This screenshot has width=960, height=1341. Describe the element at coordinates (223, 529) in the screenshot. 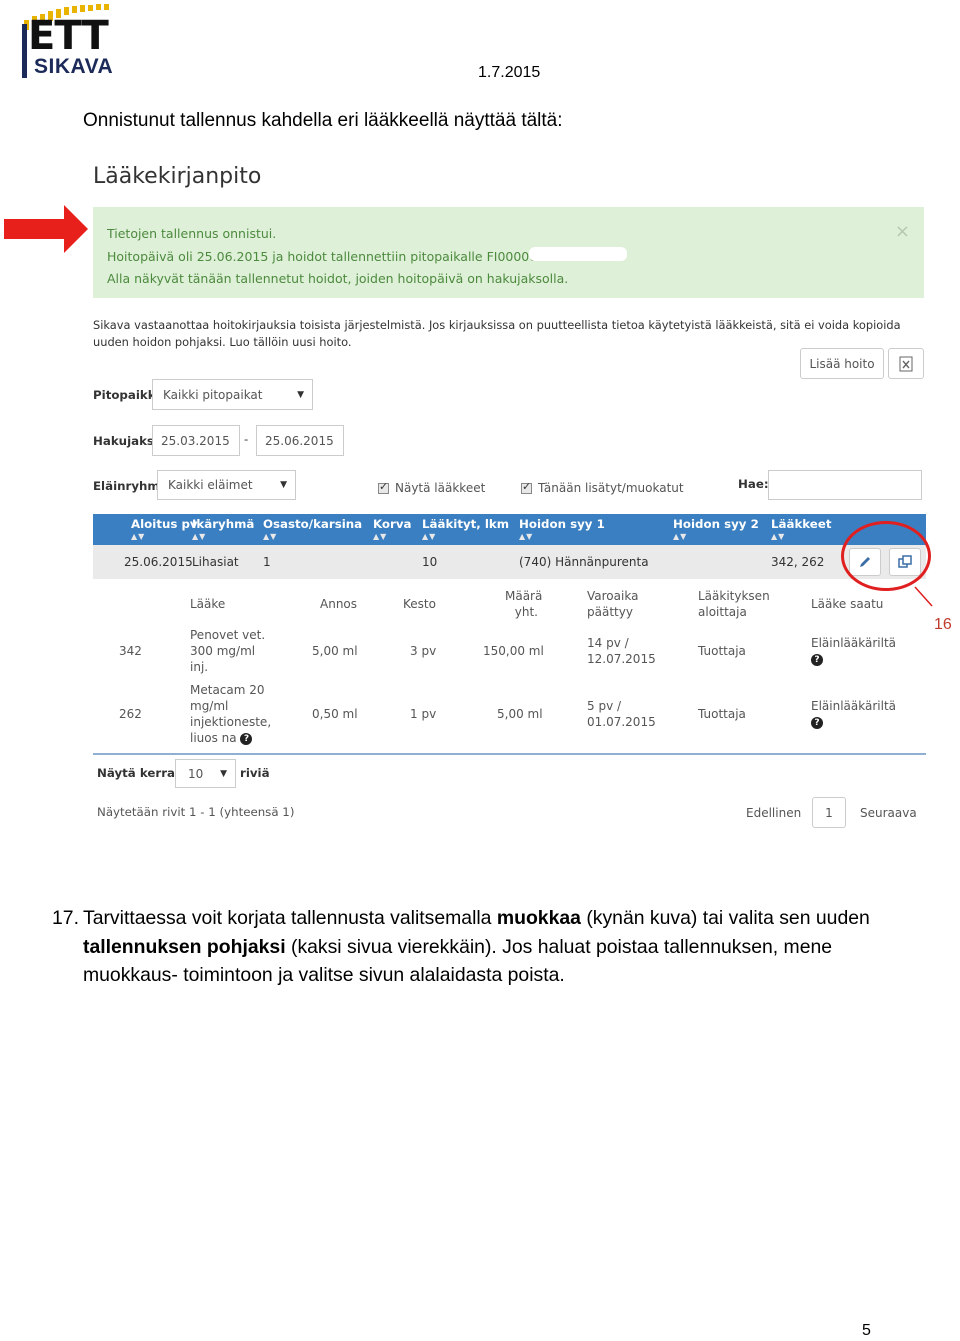

I see `col-ikaryhma: Ikäryhmä ▲▼` at that location.